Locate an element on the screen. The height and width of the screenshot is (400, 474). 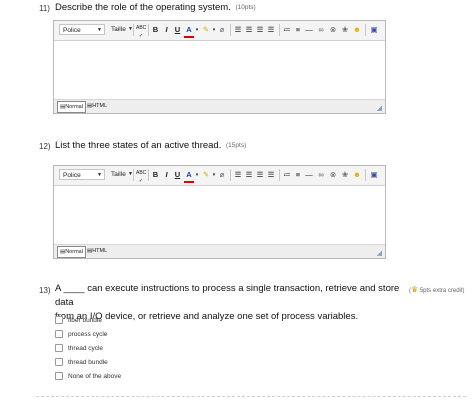
answer-option: thread cycle is located at coordinates (79, 348).